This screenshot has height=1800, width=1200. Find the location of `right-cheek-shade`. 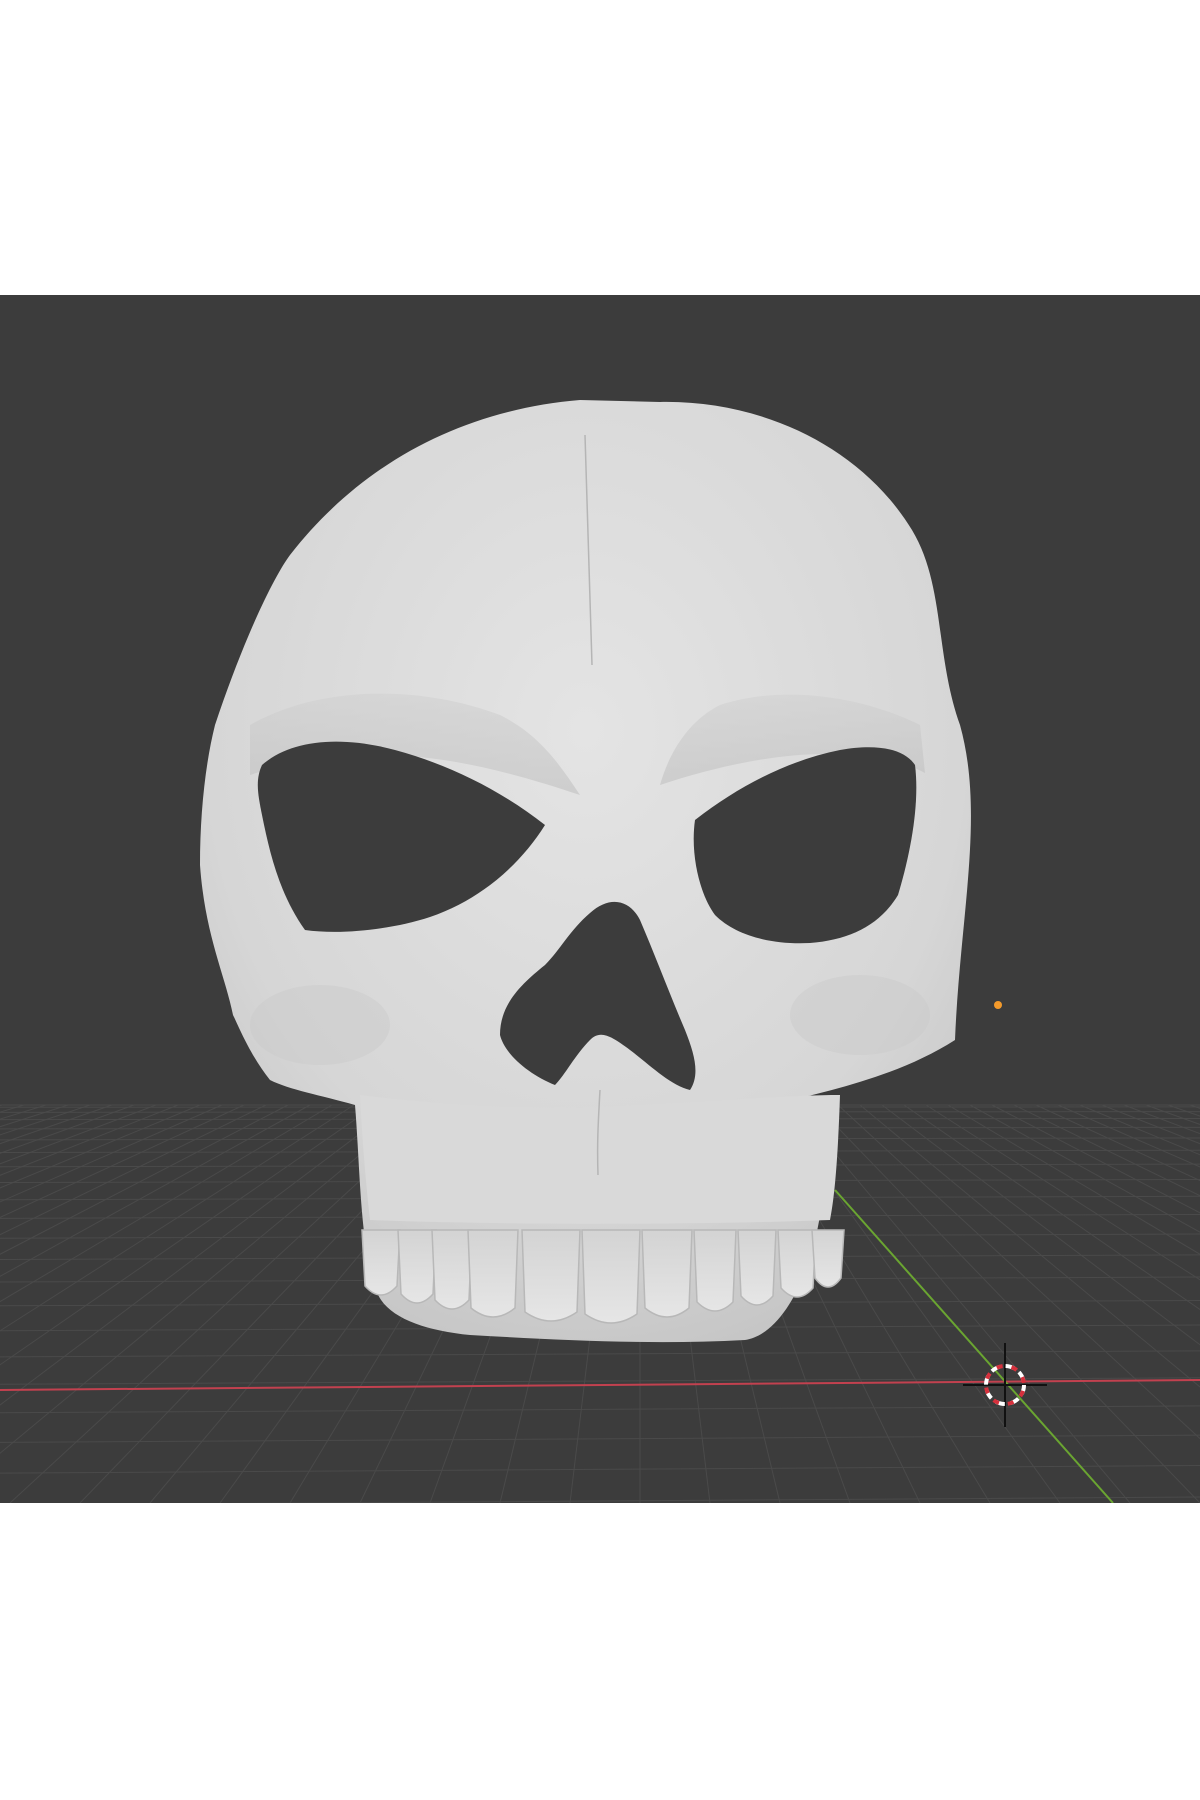

right-cheek-shade is located at coordinates (860, 1015).